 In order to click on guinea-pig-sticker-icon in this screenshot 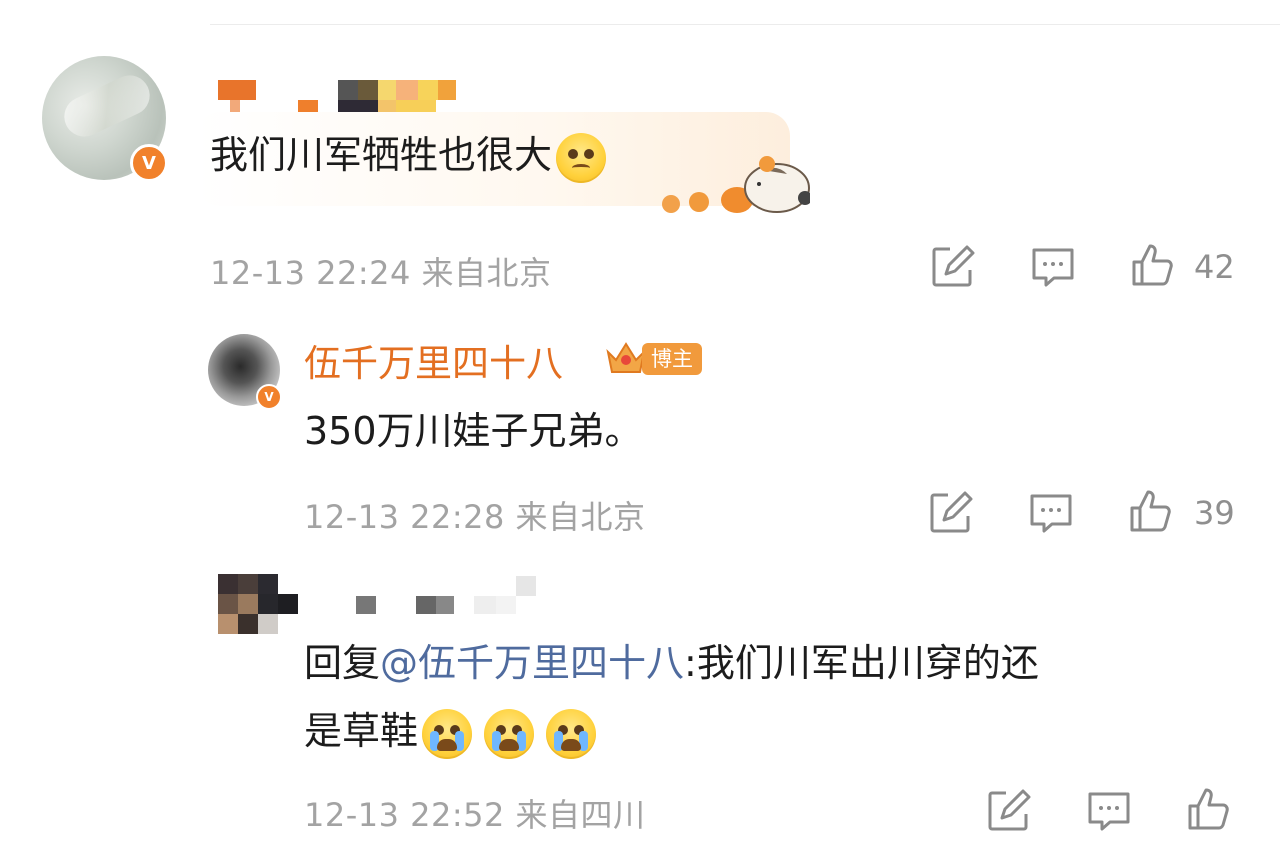, I will do `click(736, 184)`.